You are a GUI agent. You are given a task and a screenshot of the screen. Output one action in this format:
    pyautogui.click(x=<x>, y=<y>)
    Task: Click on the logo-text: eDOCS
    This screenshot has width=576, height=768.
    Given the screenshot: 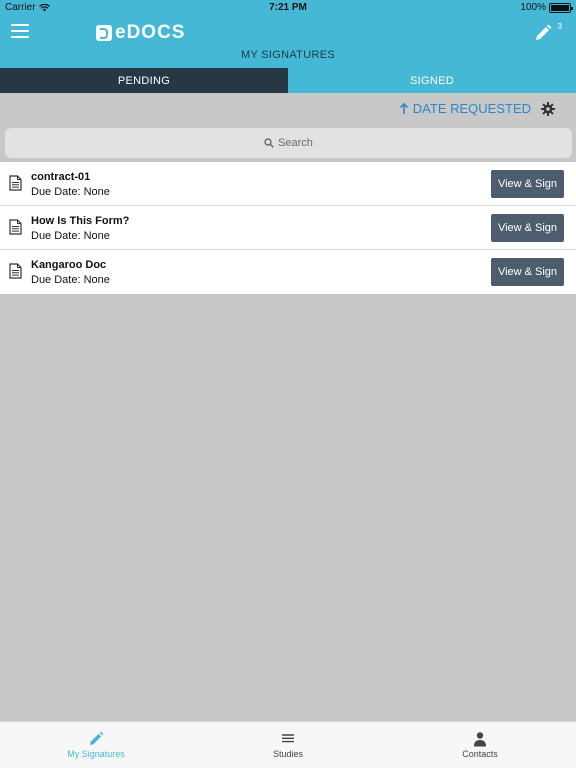 What is the action you would take?
    pyautogui.click(x=150, y=32)
    